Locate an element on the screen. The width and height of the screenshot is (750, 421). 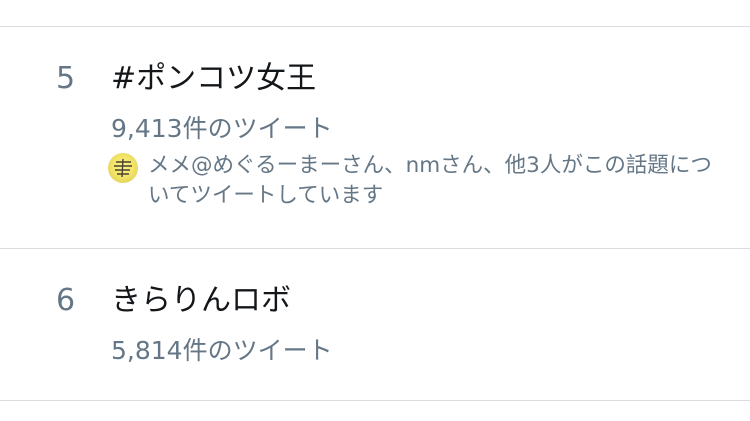
trend-context: メメ@めぐるーまーさん、nmさん、他3人がこの話題についてツイートしています is located at coordinates (415, 182).